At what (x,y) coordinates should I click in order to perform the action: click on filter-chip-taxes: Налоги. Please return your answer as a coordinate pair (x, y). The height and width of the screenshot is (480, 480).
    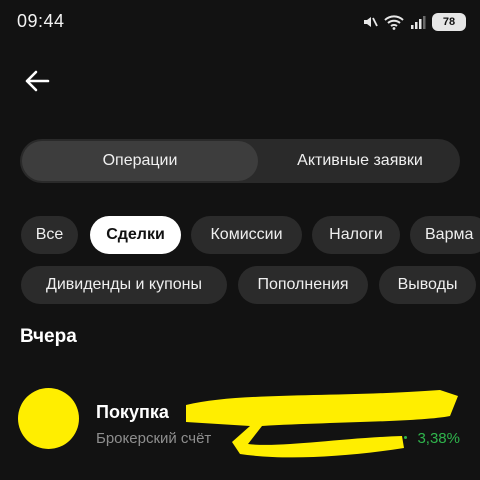
    Looking at the image, I should click on (356, 235).